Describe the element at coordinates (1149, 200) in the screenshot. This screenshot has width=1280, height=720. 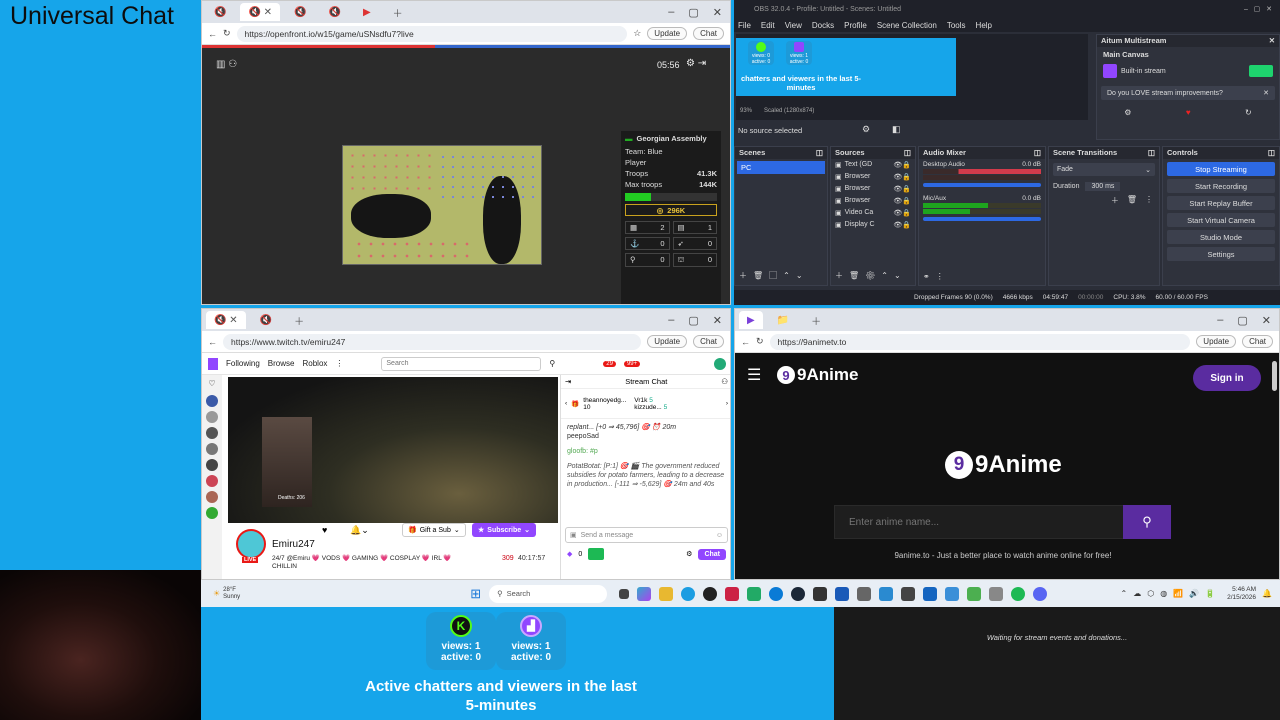
I see `transition-menu-icon: ⋮` at that location.